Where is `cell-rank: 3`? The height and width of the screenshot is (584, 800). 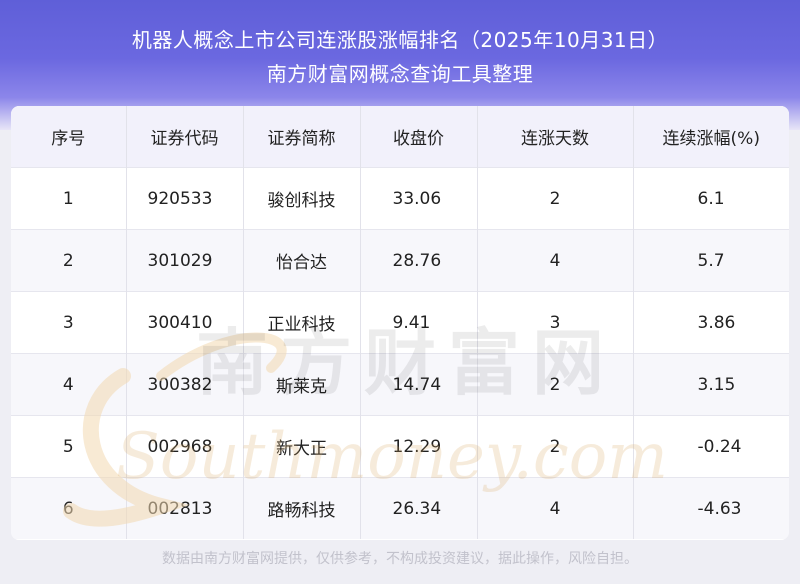 cell-rank: 3 is located at coordinates (69, 322).